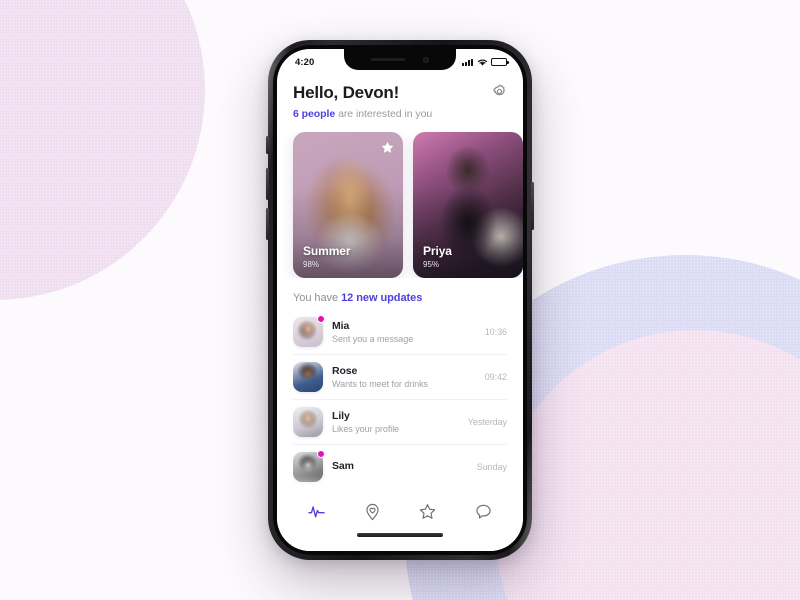  I want to click on volume-down-button, so click(267, 224).